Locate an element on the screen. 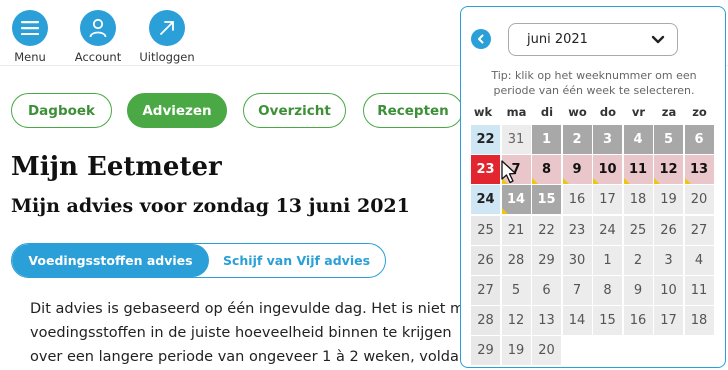  menu-button: Menu is located at coordinates (30, 37).